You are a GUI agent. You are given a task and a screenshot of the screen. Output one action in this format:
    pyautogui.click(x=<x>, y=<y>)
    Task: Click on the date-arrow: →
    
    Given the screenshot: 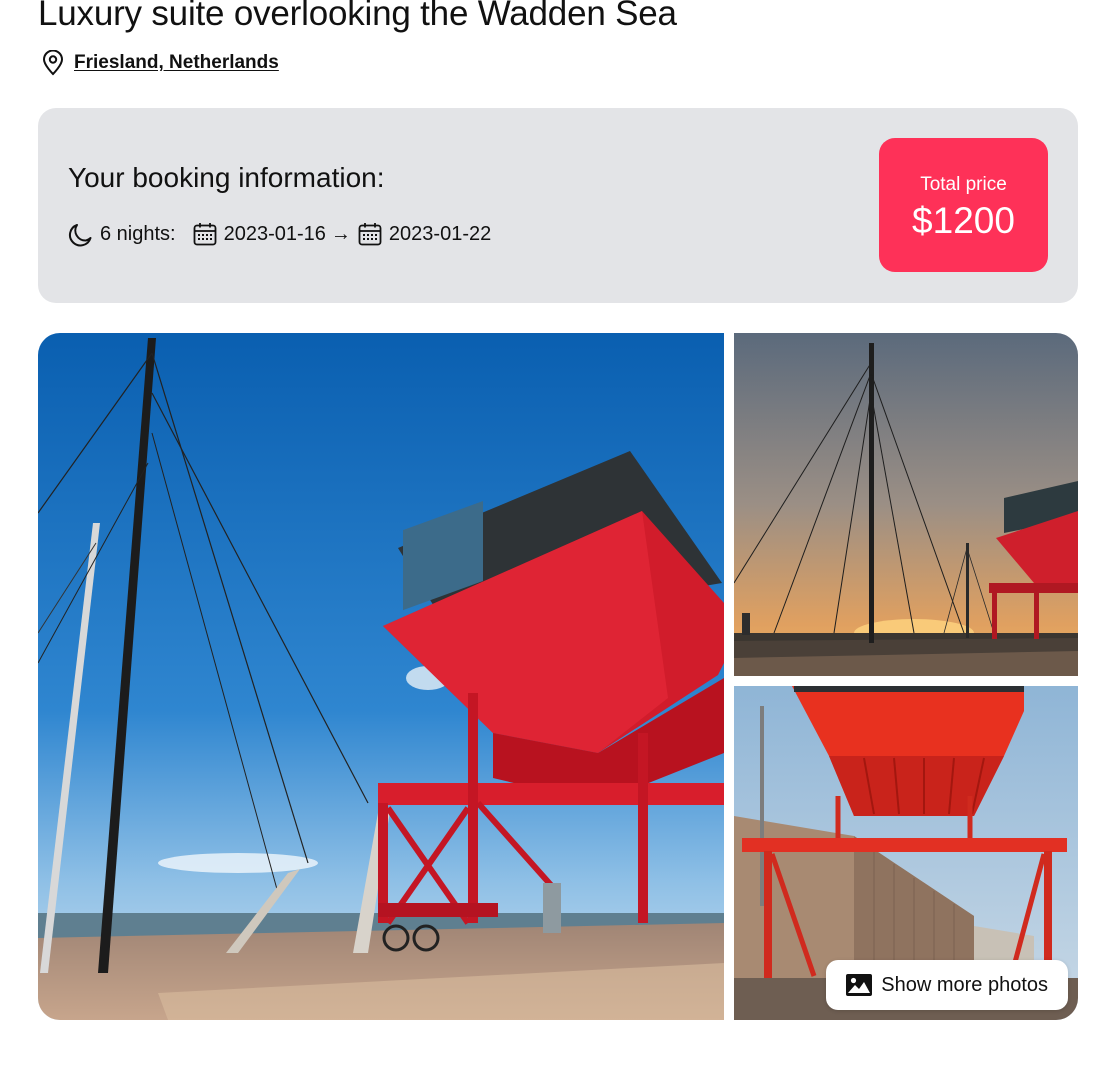 What is the action you would take?
    pyautogui.click(x=340, y=233)
    